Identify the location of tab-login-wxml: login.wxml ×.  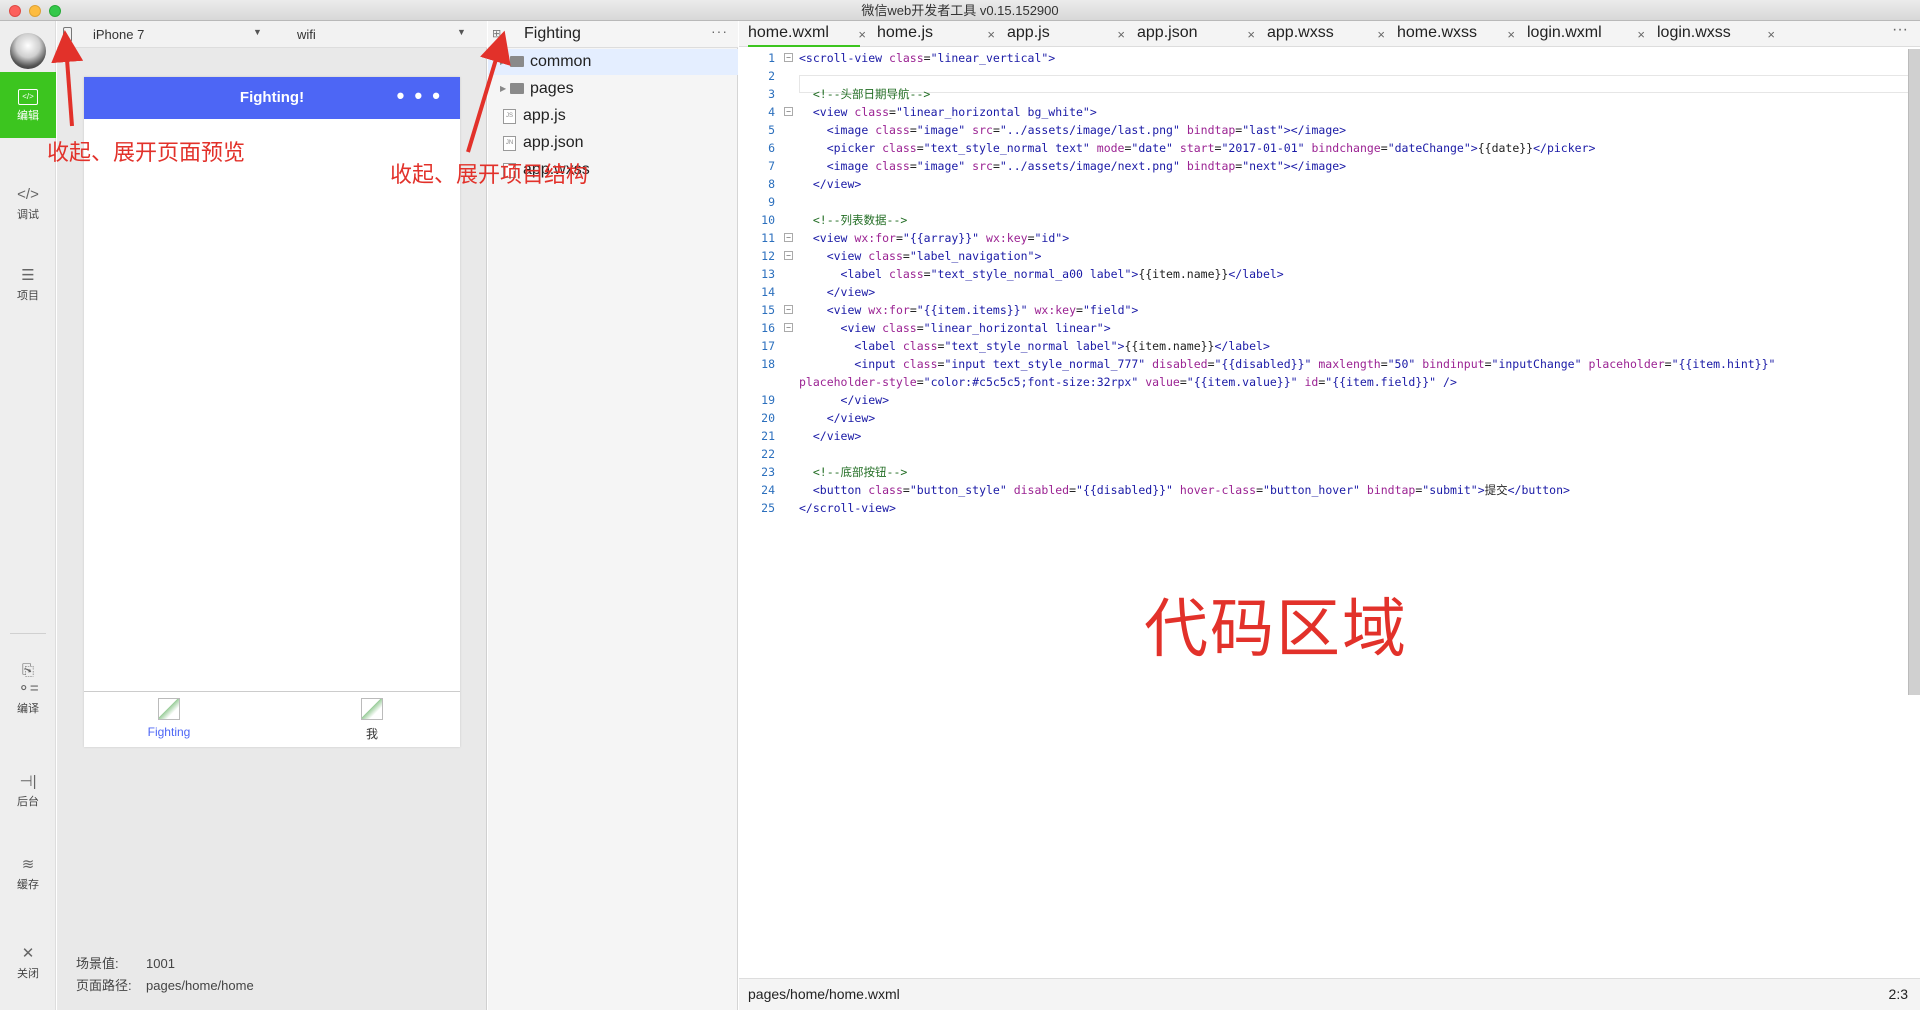
(1586, 34).